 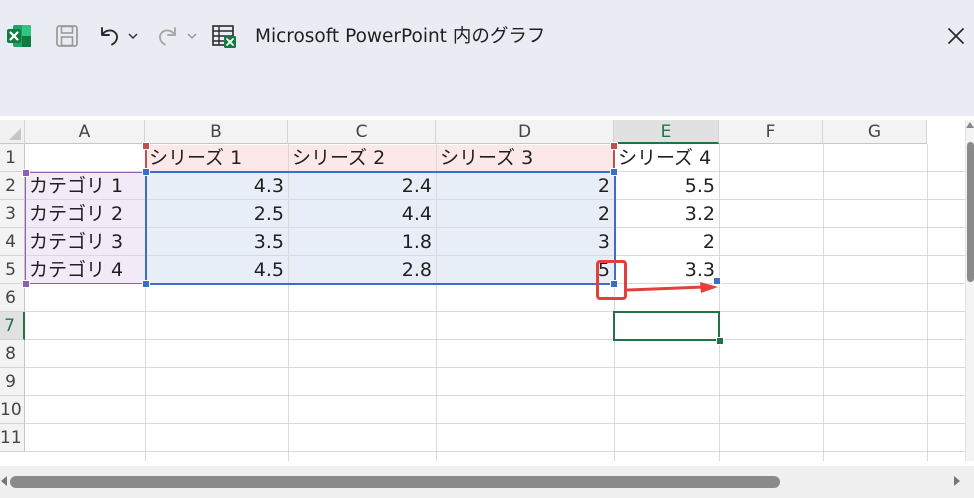 I want to click on column-header-c: C, so click(x=362, y=132).